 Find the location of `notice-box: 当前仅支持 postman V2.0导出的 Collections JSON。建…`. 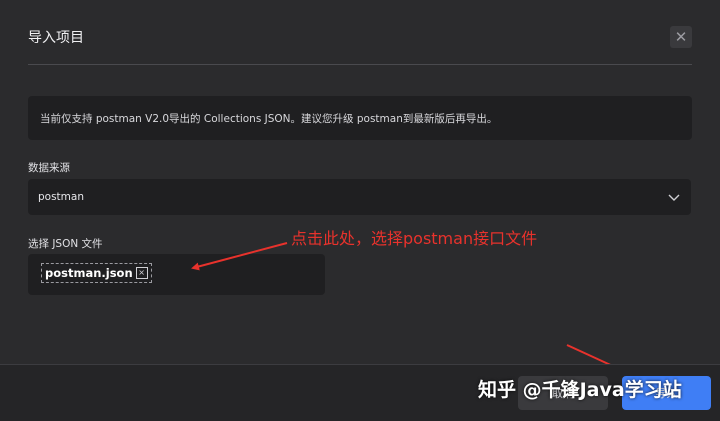

notice-box: 当前仅支持 postman V2.0导出的 Collections JSON。建… is located at coordinates (360, 118).